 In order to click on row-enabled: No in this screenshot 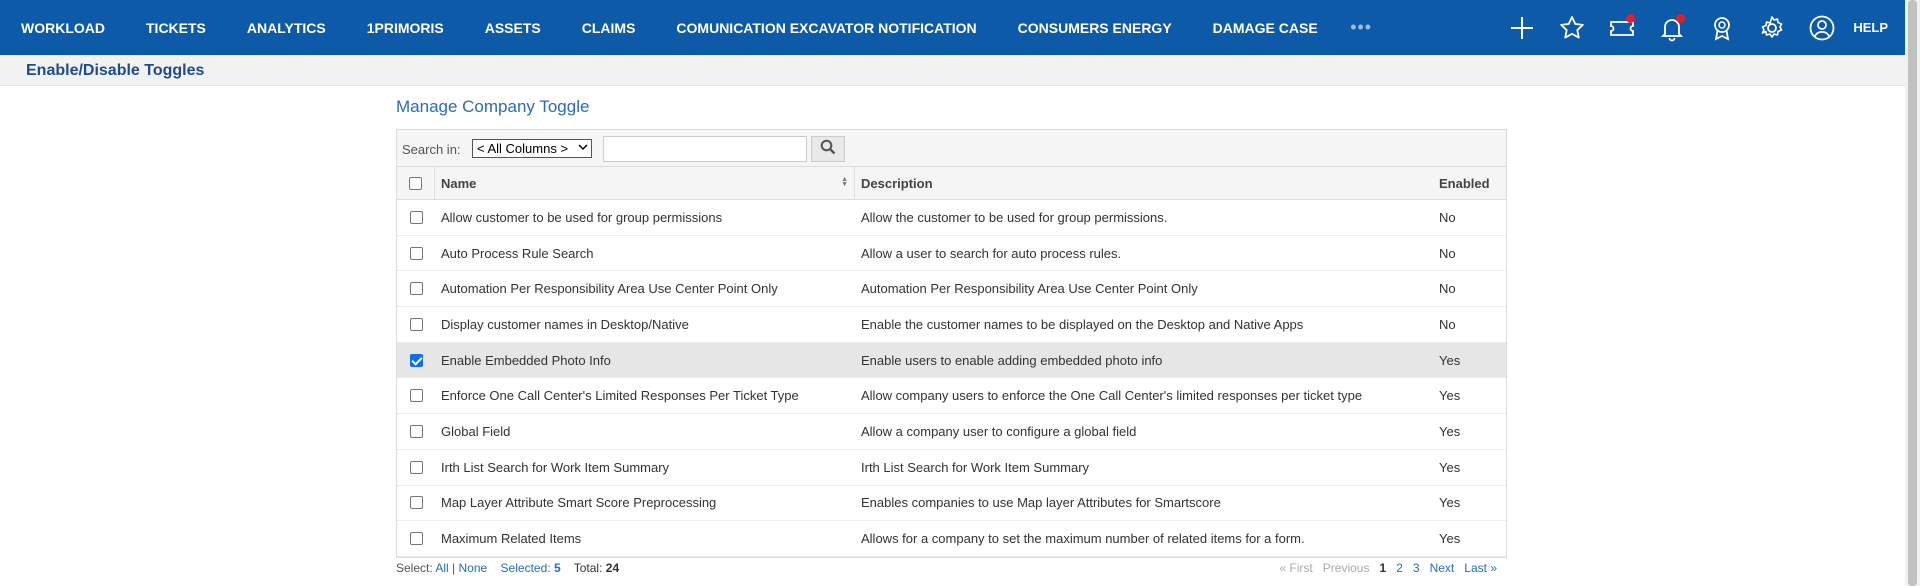, I will do `click(1447, 217)`.